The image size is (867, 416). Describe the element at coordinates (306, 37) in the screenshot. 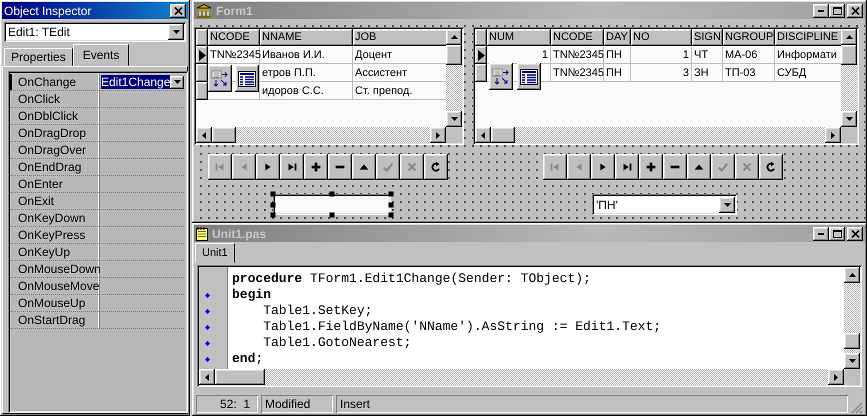

I see `column-header: NNAME` at that location.